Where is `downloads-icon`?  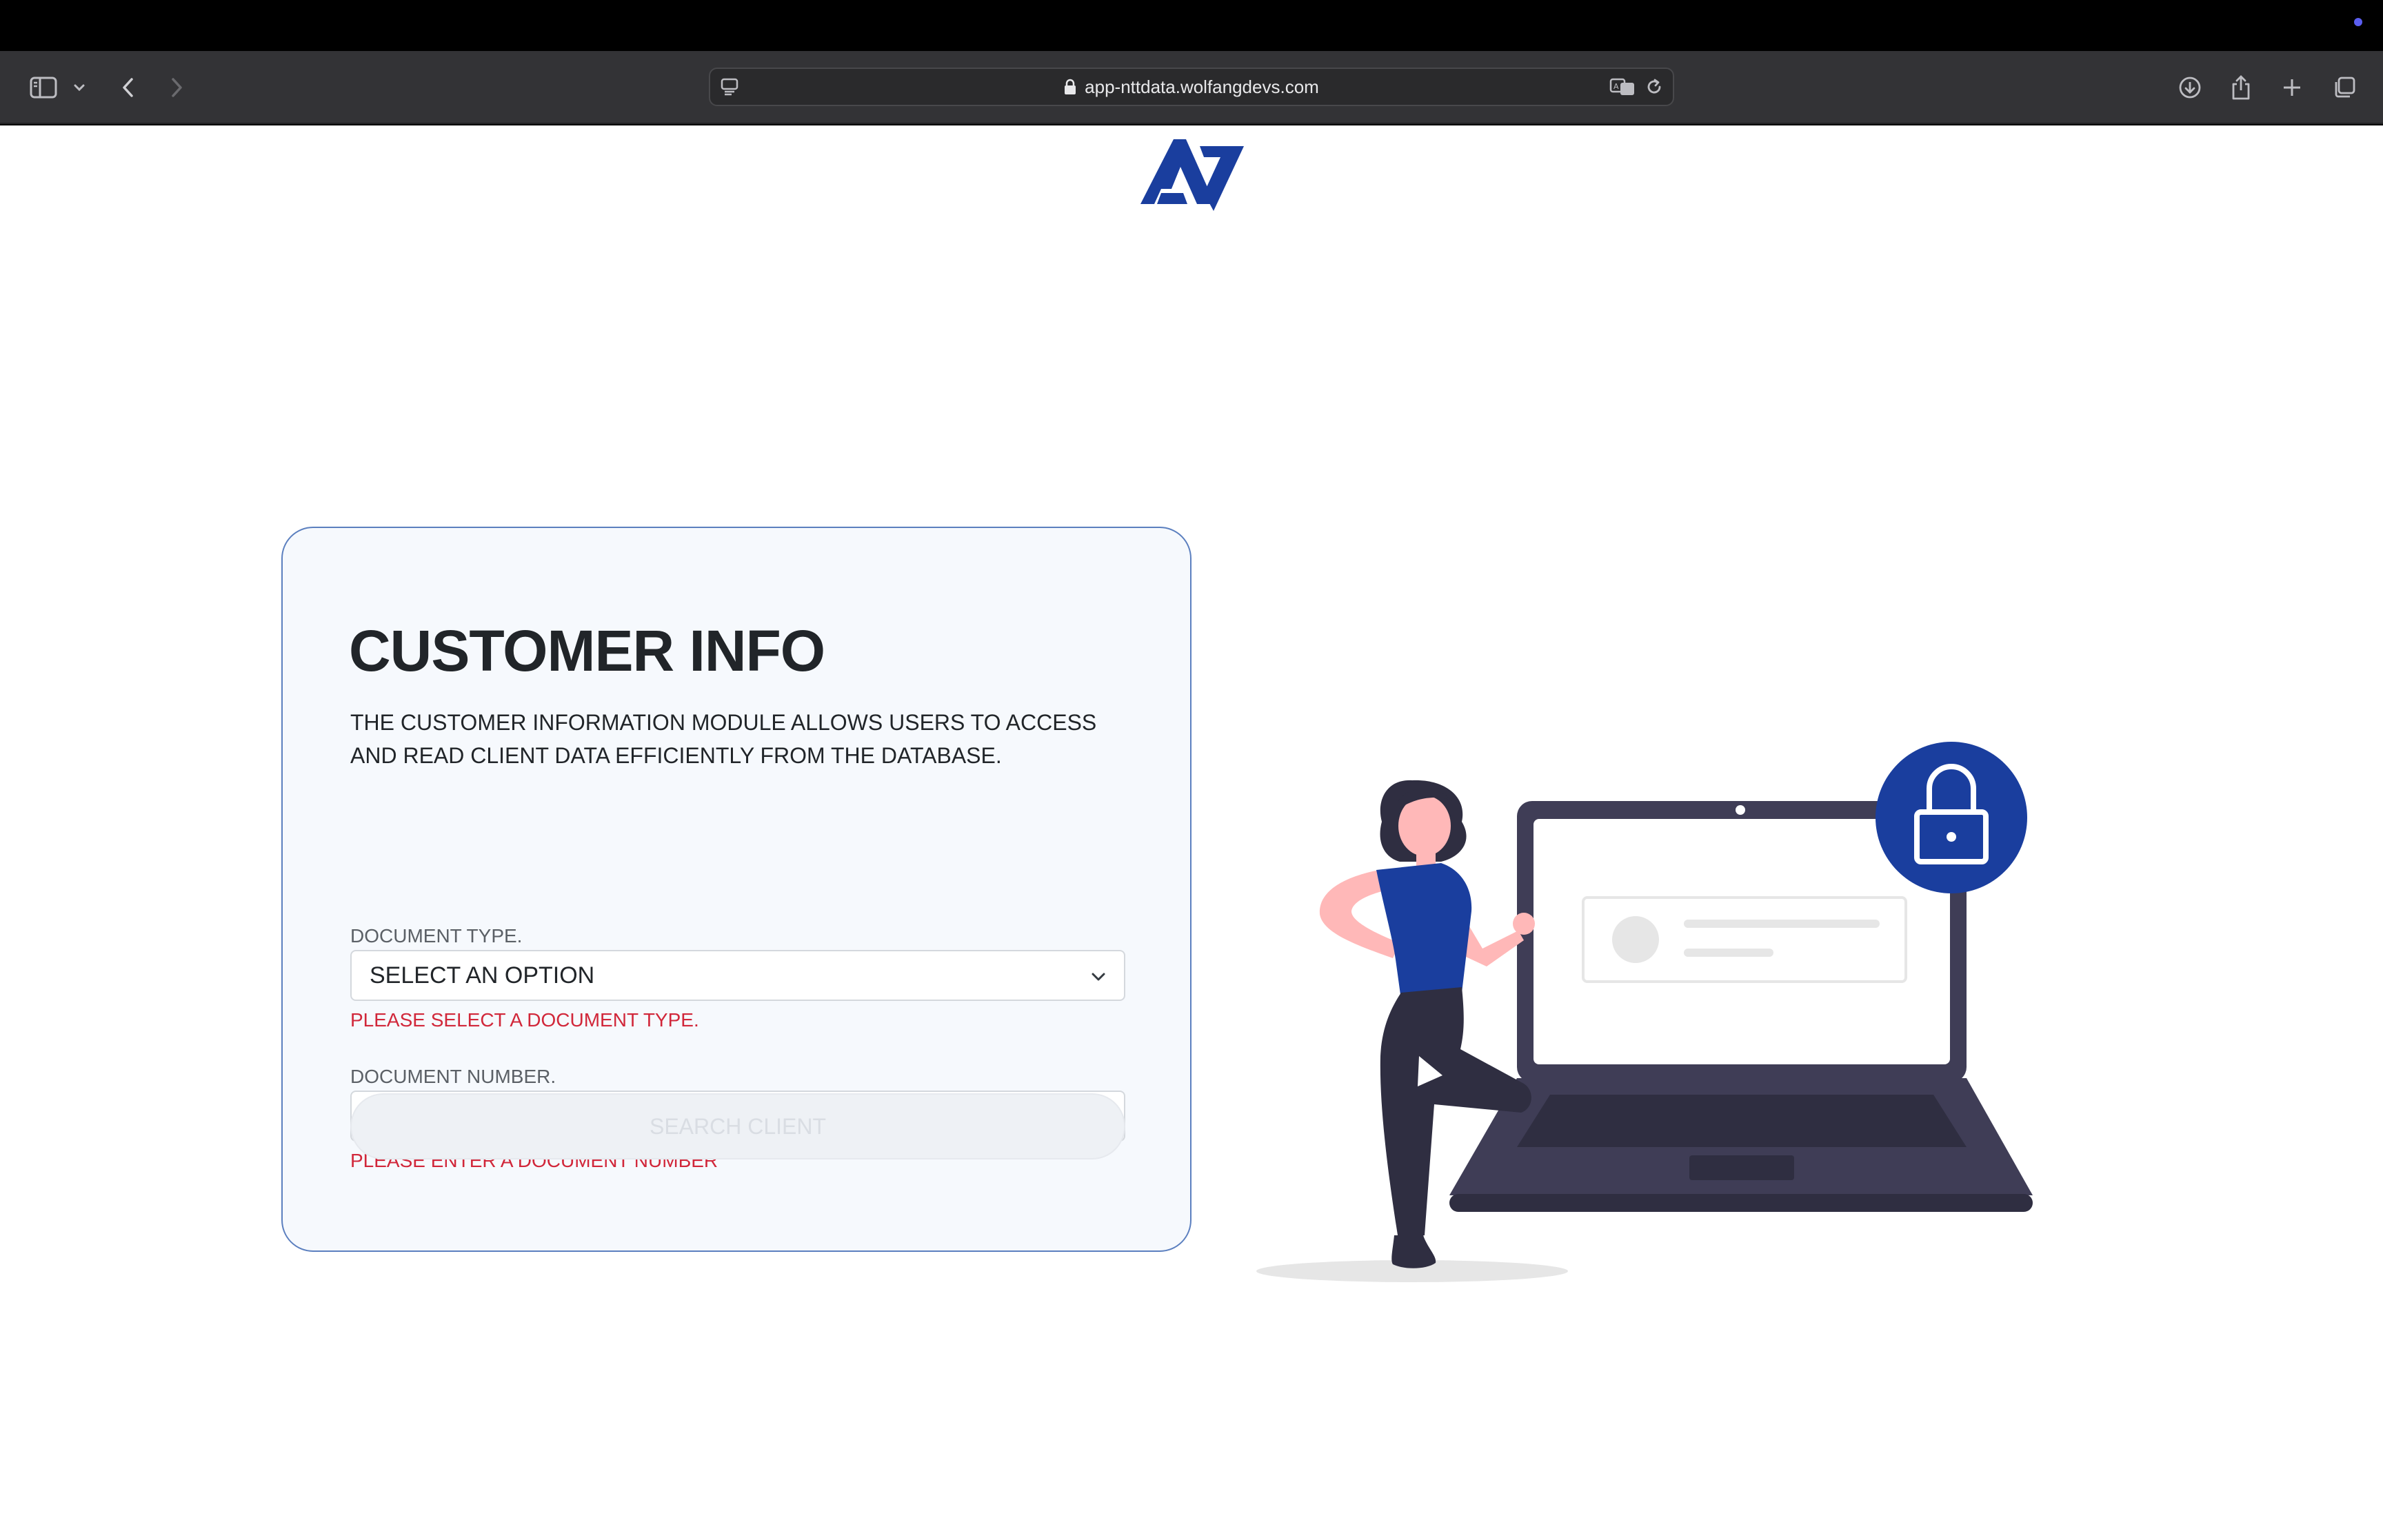 downloads-icon is located at coordinates (2190, 88).